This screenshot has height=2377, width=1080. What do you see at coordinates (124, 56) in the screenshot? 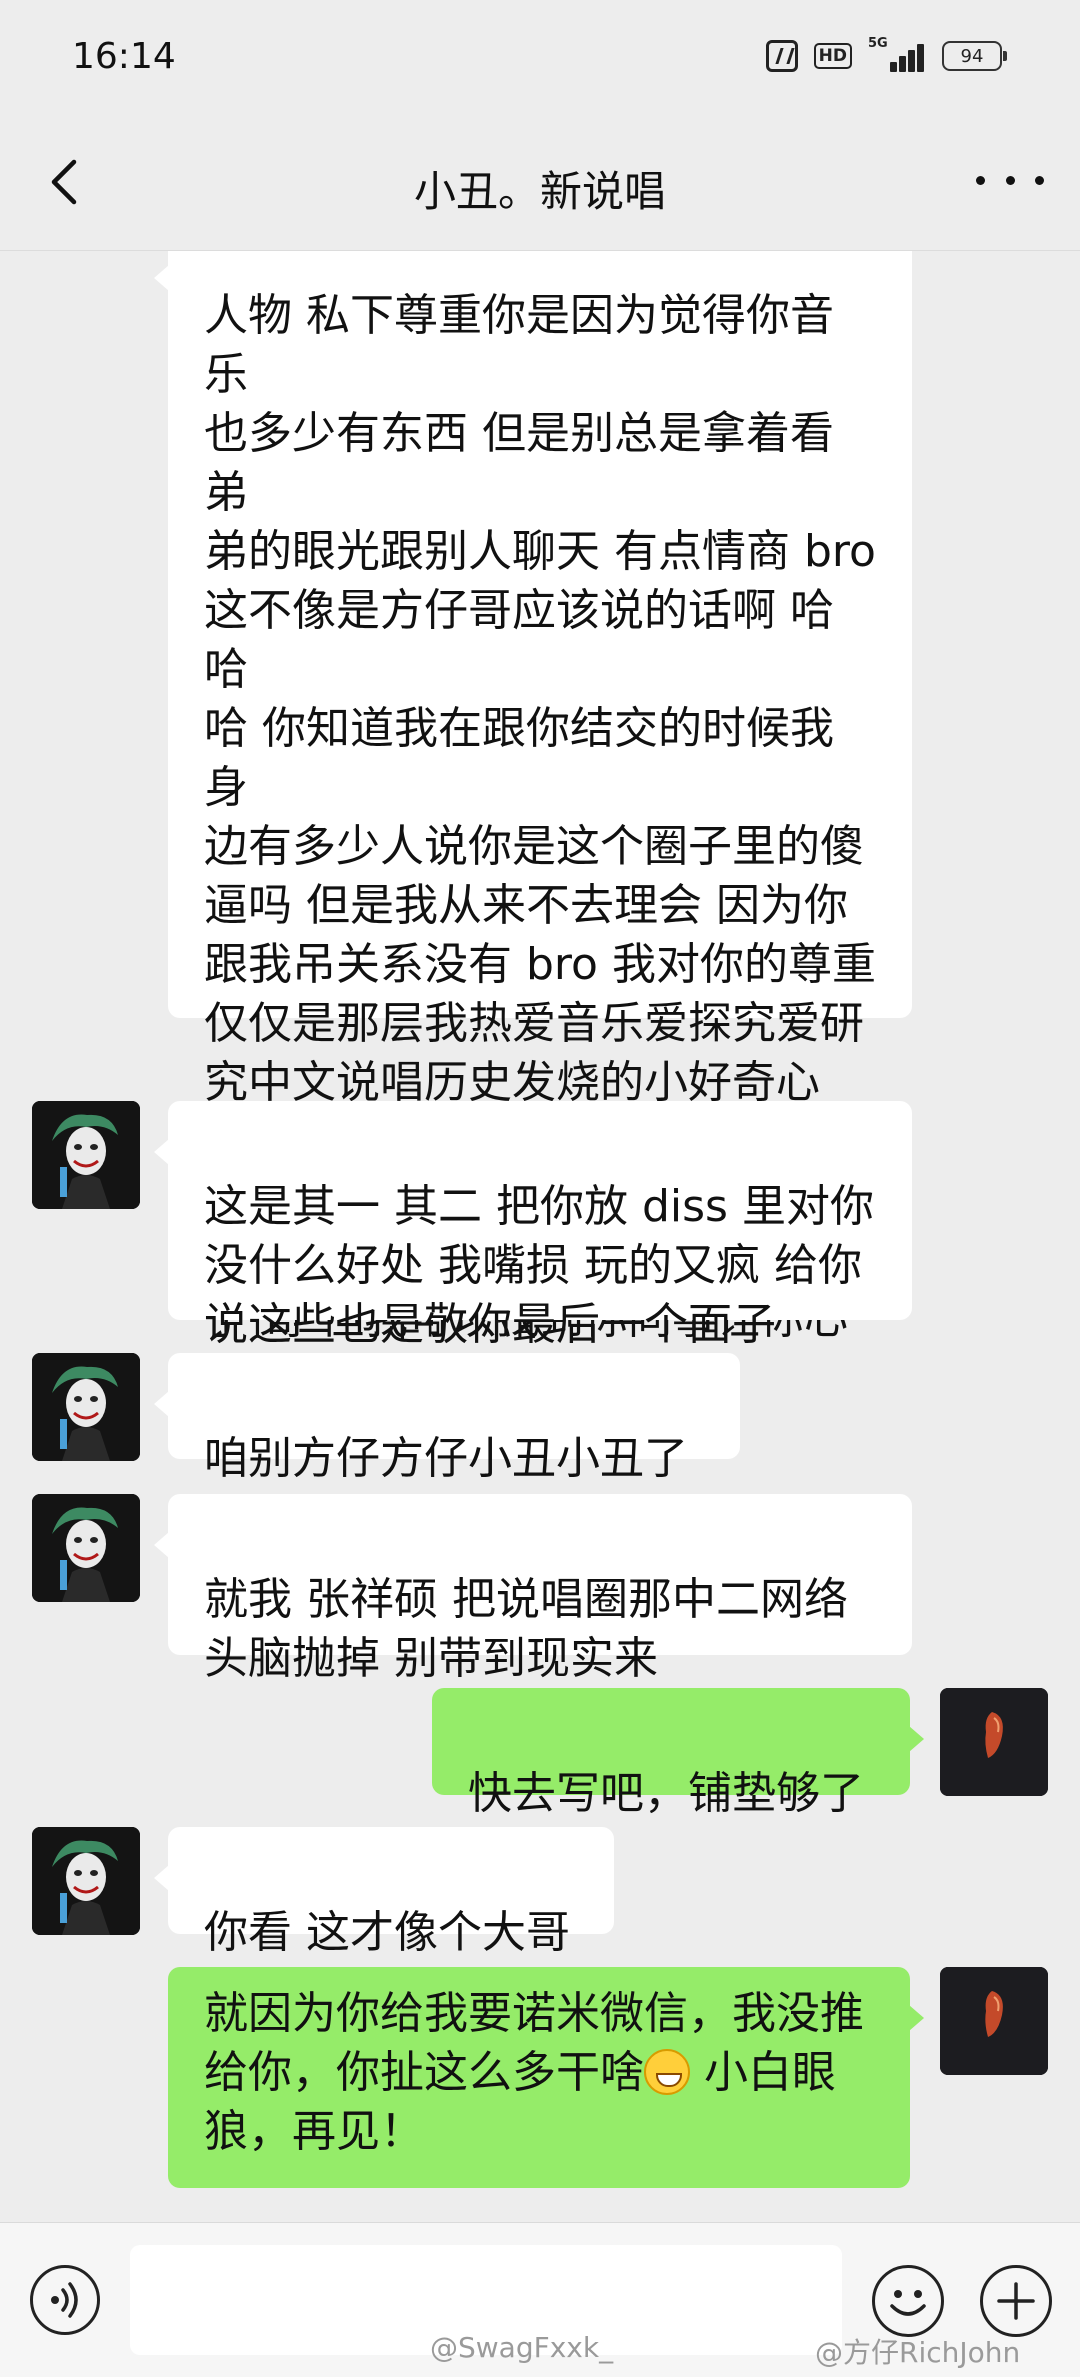
I see `status-time: 16:14` at bounding box center [124, 56].